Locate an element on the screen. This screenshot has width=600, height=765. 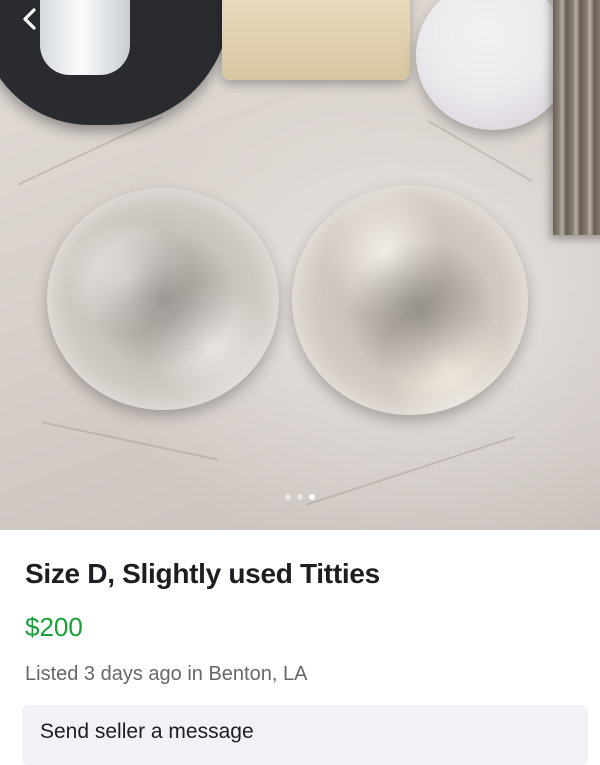
gold-tray is located at coordinates (316, 40).